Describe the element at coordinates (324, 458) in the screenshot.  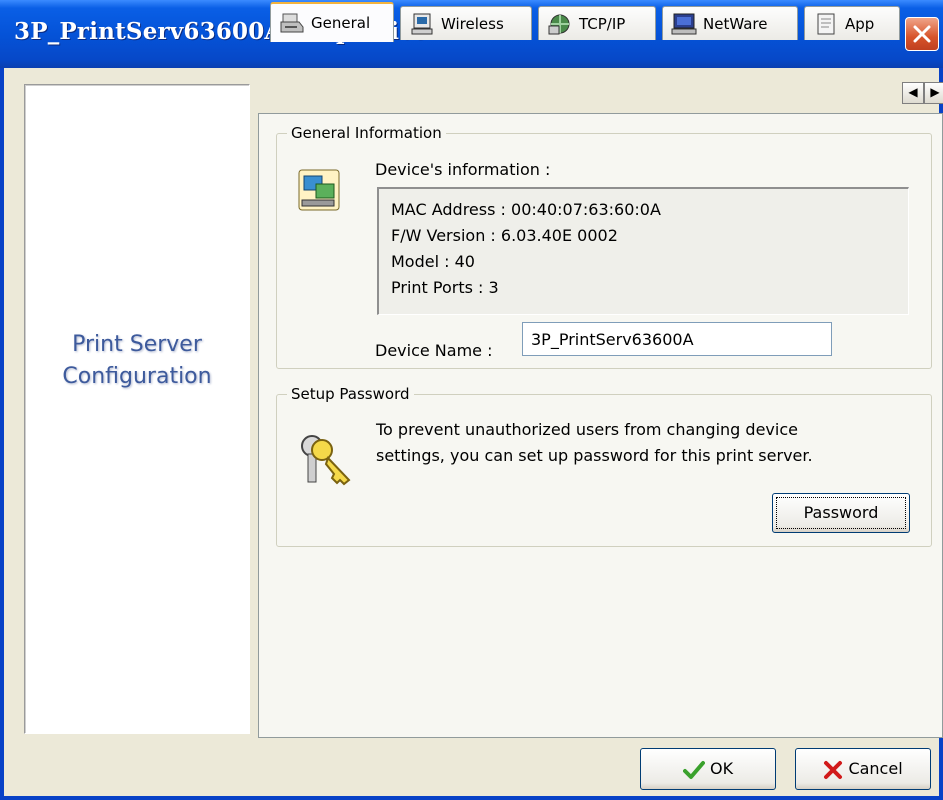
I see `keys-icon` at that location.